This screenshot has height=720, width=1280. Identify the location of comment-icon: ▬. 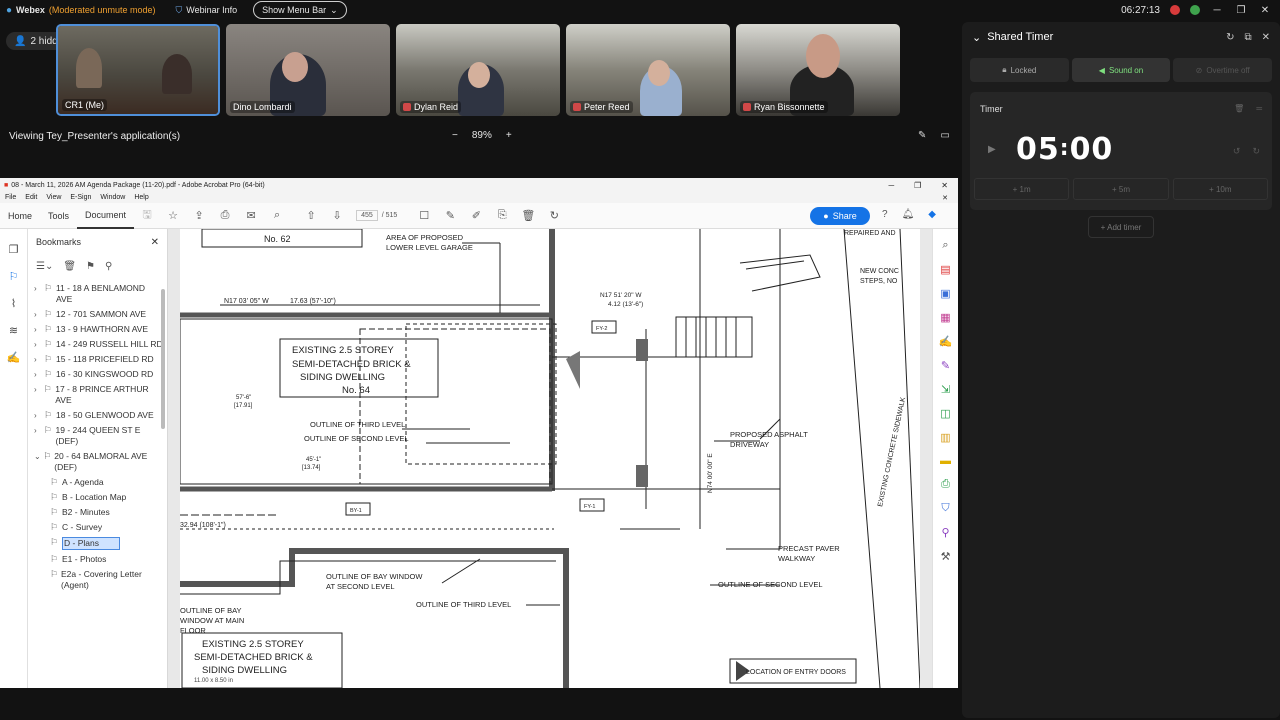
(945, 461).